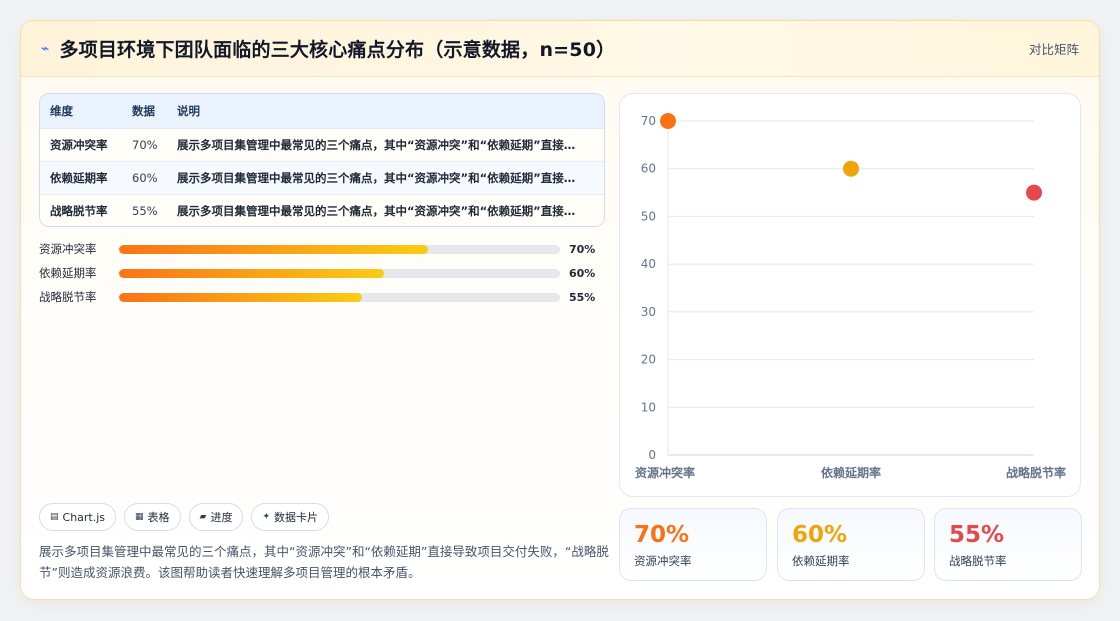  What do you see at coordinates (648, 360) in the screenshot?
I see `y-tick-label: 20` at bounding box center [648, 360].